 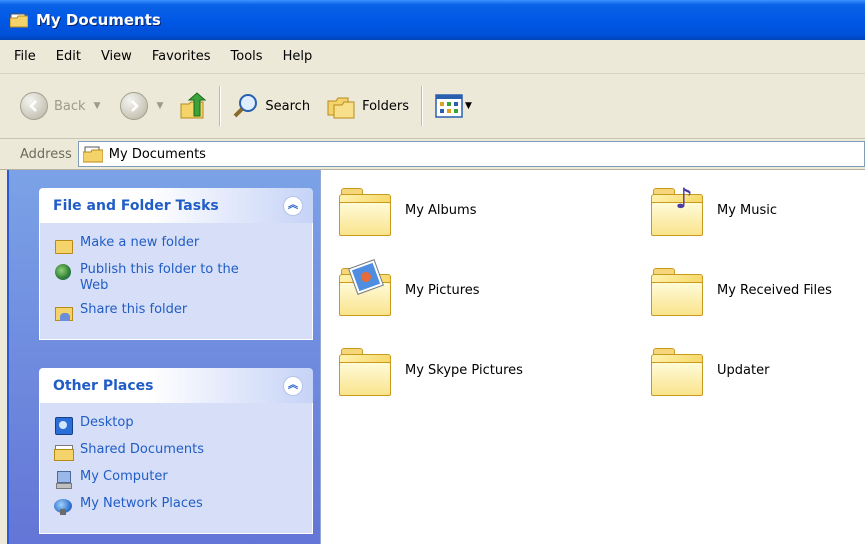 I want to click on my-computer-icon, so click(x=63, y=479).